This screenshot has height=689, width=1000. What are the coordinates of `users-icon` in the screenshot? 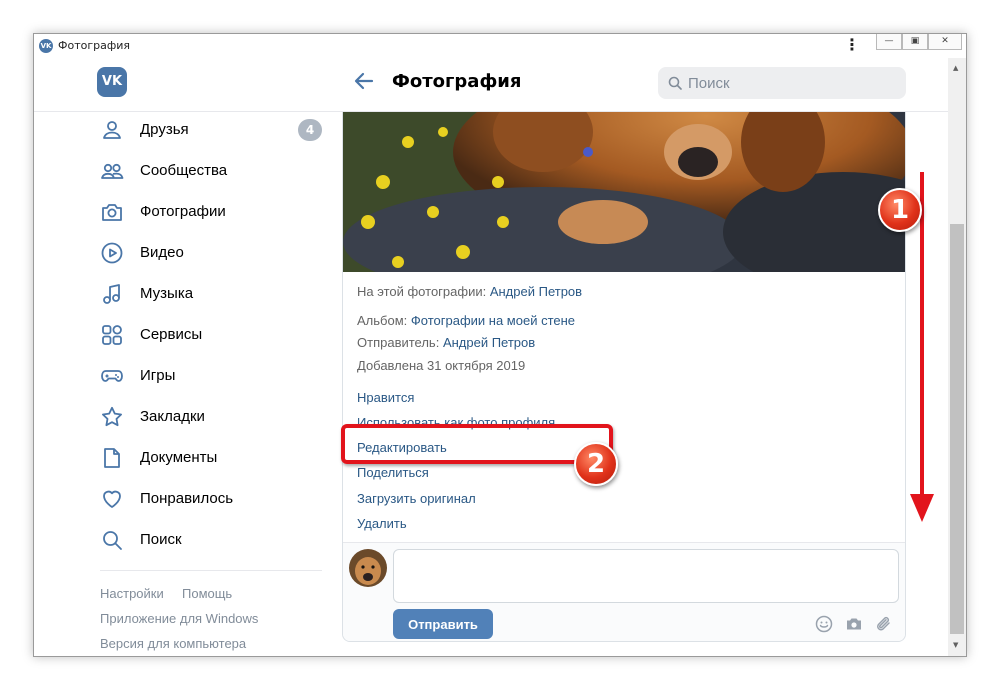 It's located at (112, 171).